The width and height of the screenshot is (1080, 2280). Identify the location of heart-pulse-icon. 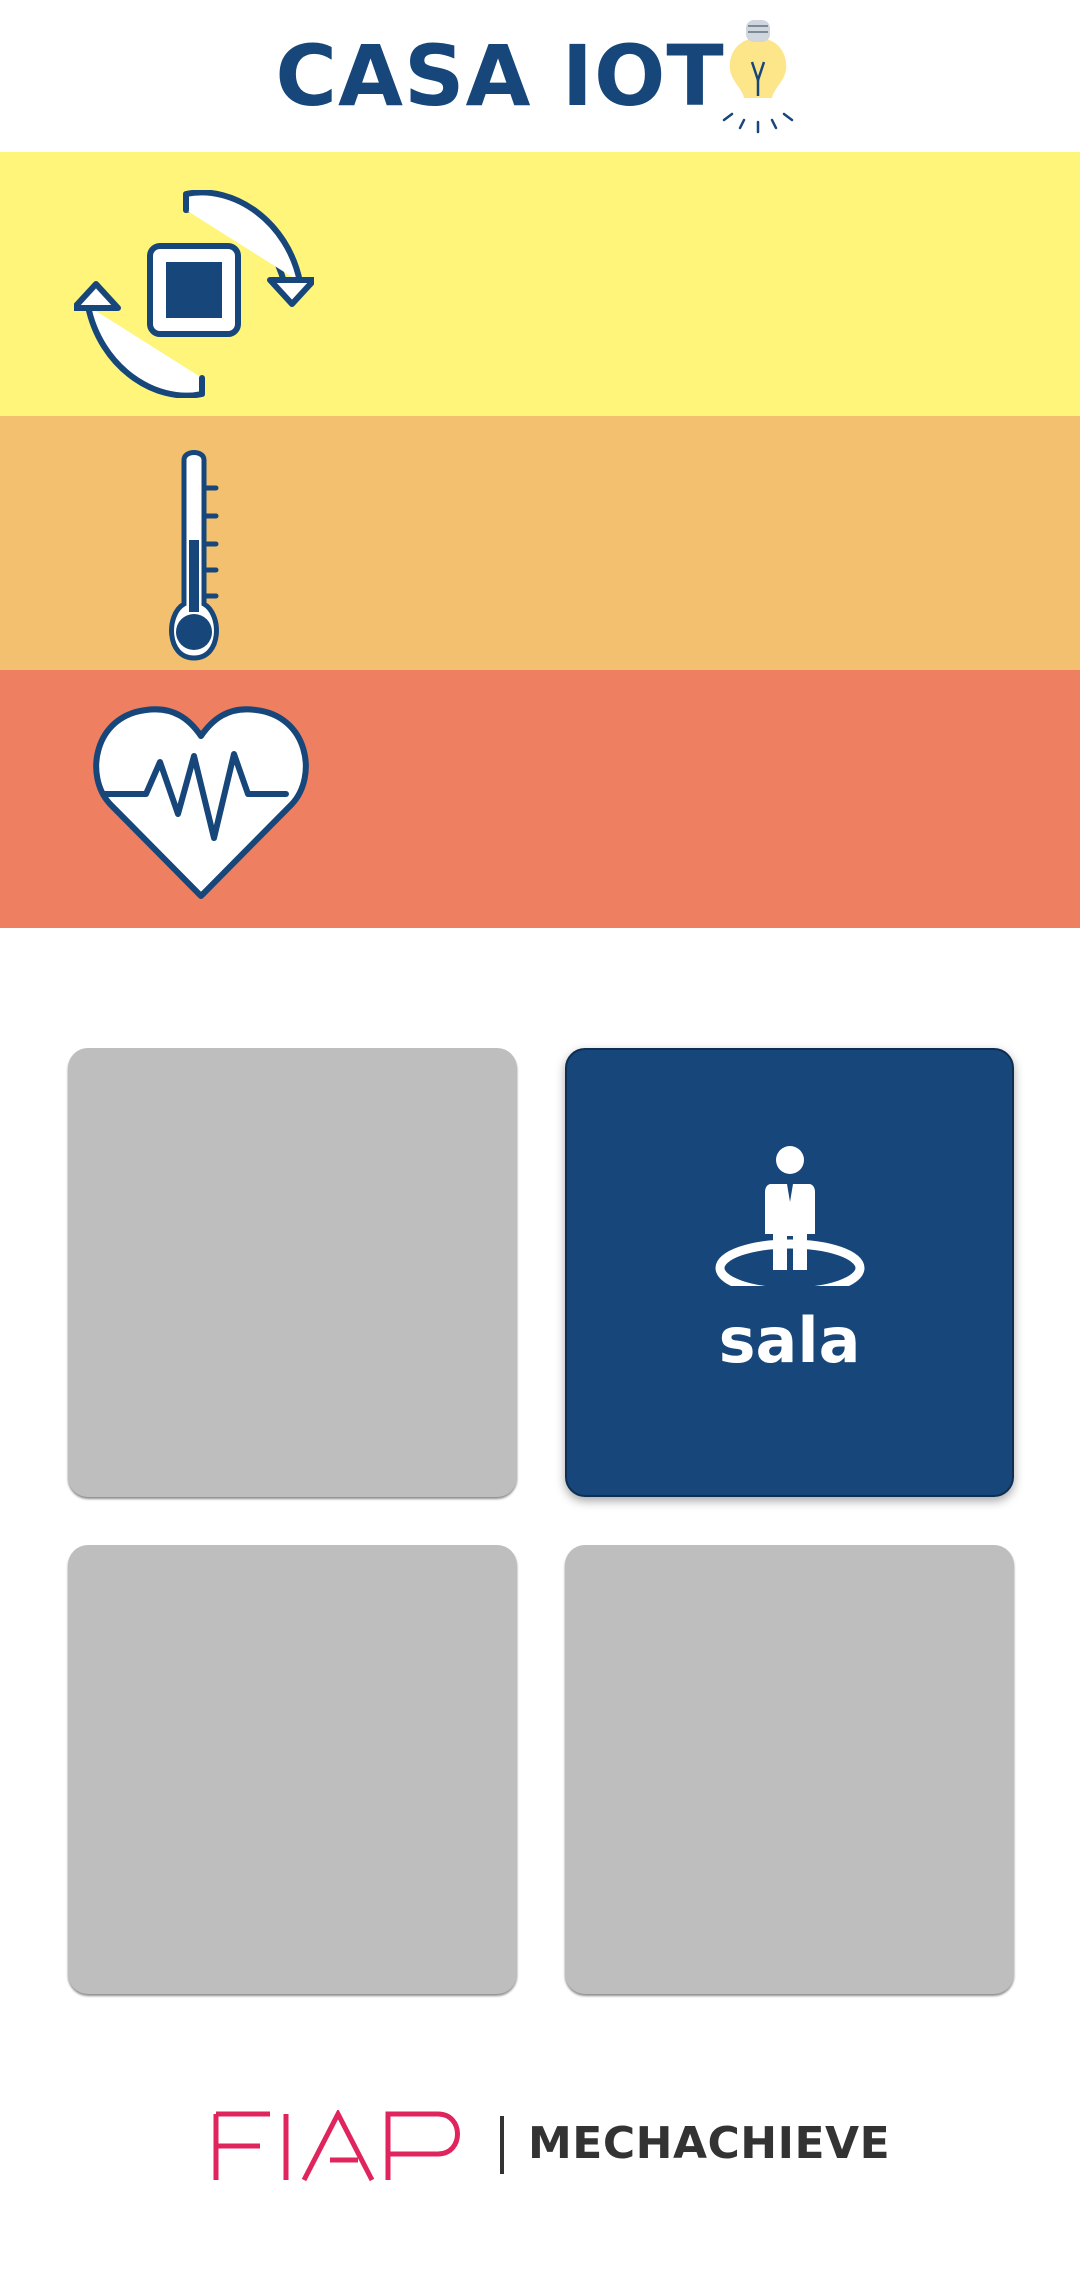
(201, 798).